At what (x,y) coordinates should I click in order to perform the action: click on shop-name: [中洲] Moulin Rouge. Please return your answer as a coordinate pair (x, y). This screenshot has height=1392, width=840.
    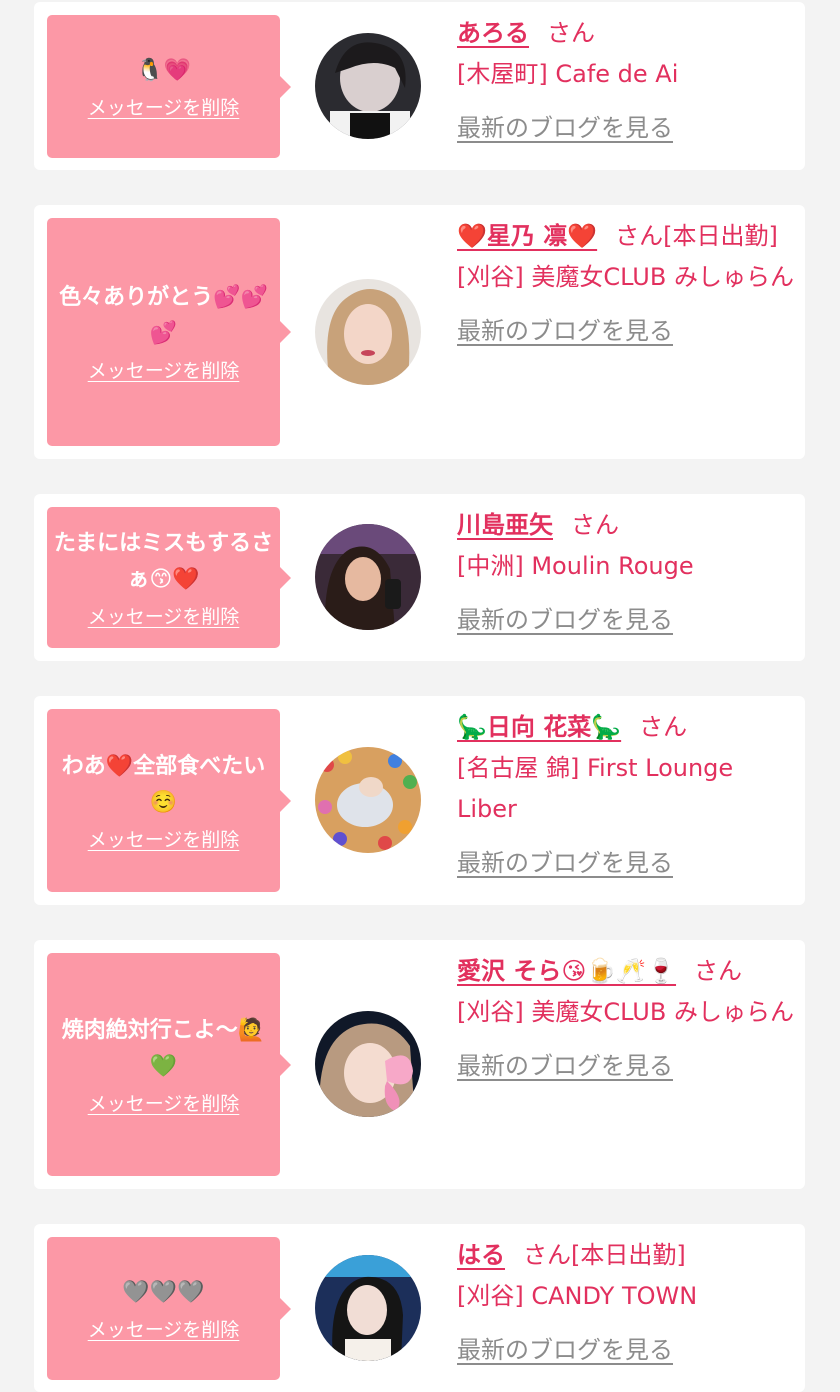
    Looking at the image, I should click on (575, 566).